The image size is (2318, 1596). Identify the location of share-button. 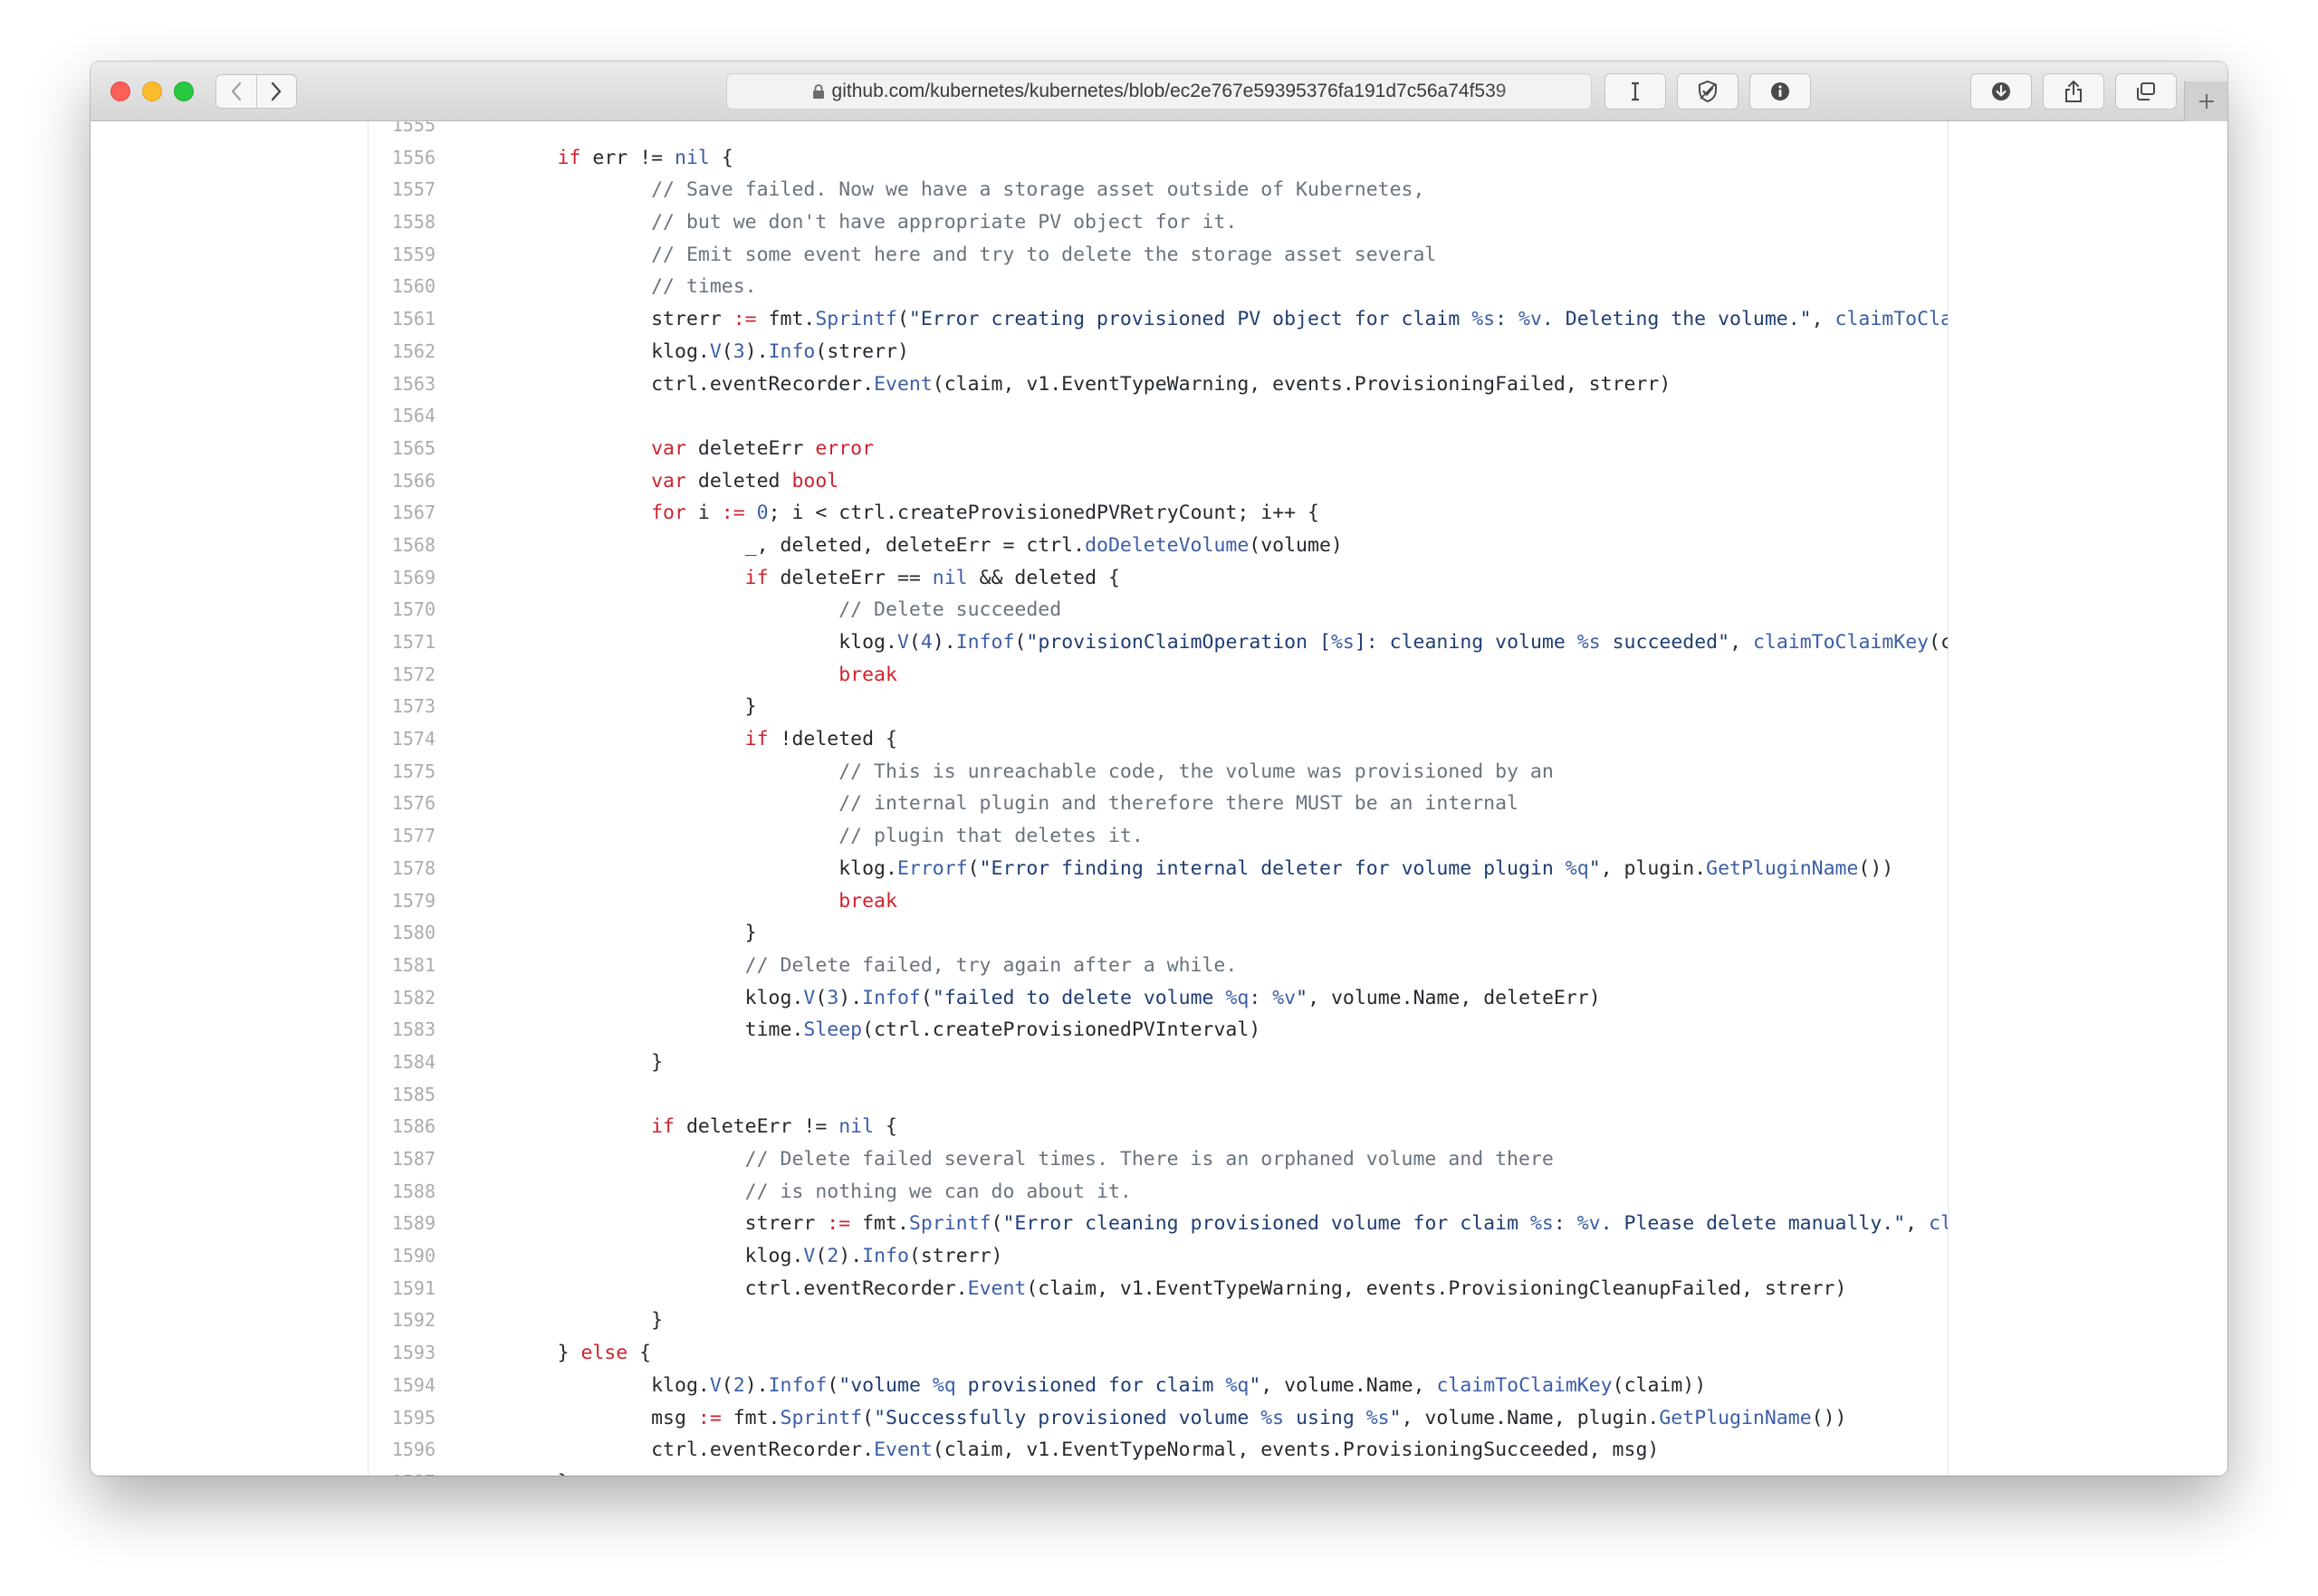
(2073, 91).